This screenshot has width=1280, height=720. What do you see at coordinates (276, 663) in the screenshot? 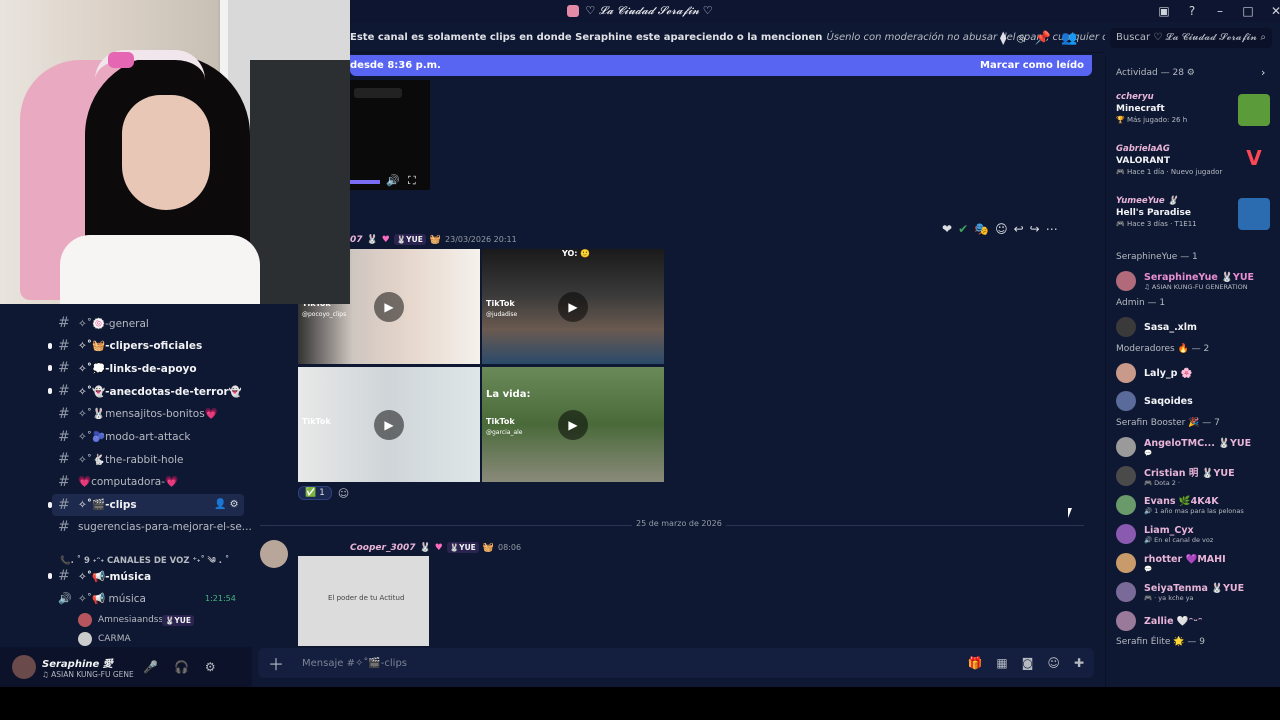
I see `attach-icon: ＋` at bounding box center [276, 663].